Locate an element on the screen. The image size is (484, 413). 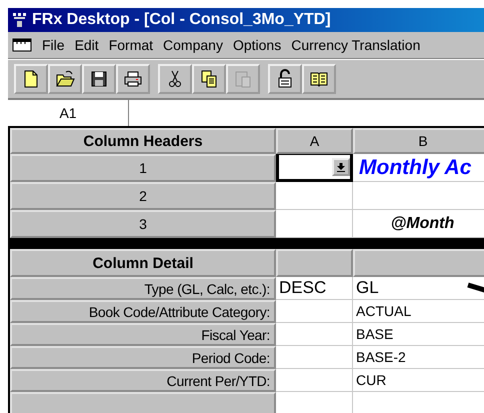
row-label: Current Per/YTD: is located at coordinates (143, 380).